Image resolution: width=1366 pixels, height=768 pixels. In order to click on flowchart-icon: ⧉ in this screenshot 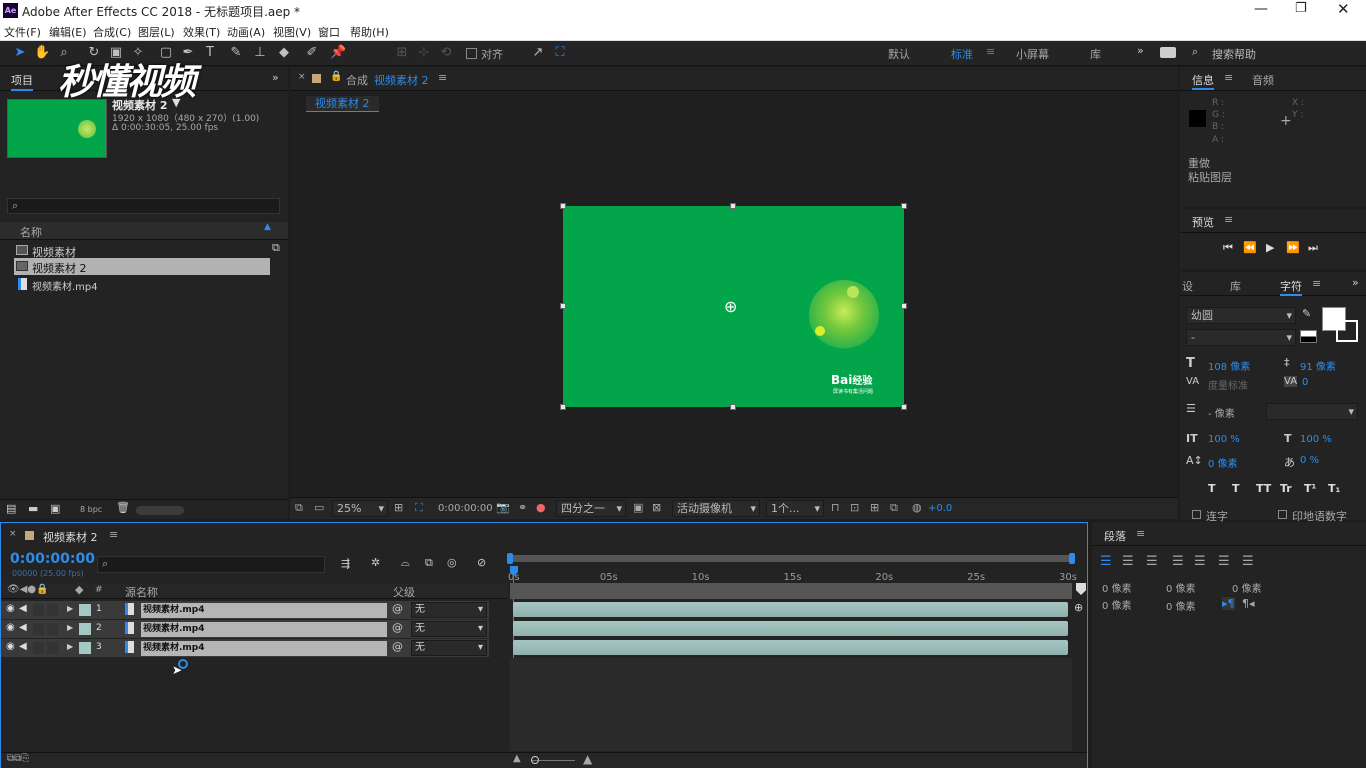, I will do `click(894, 508)`.